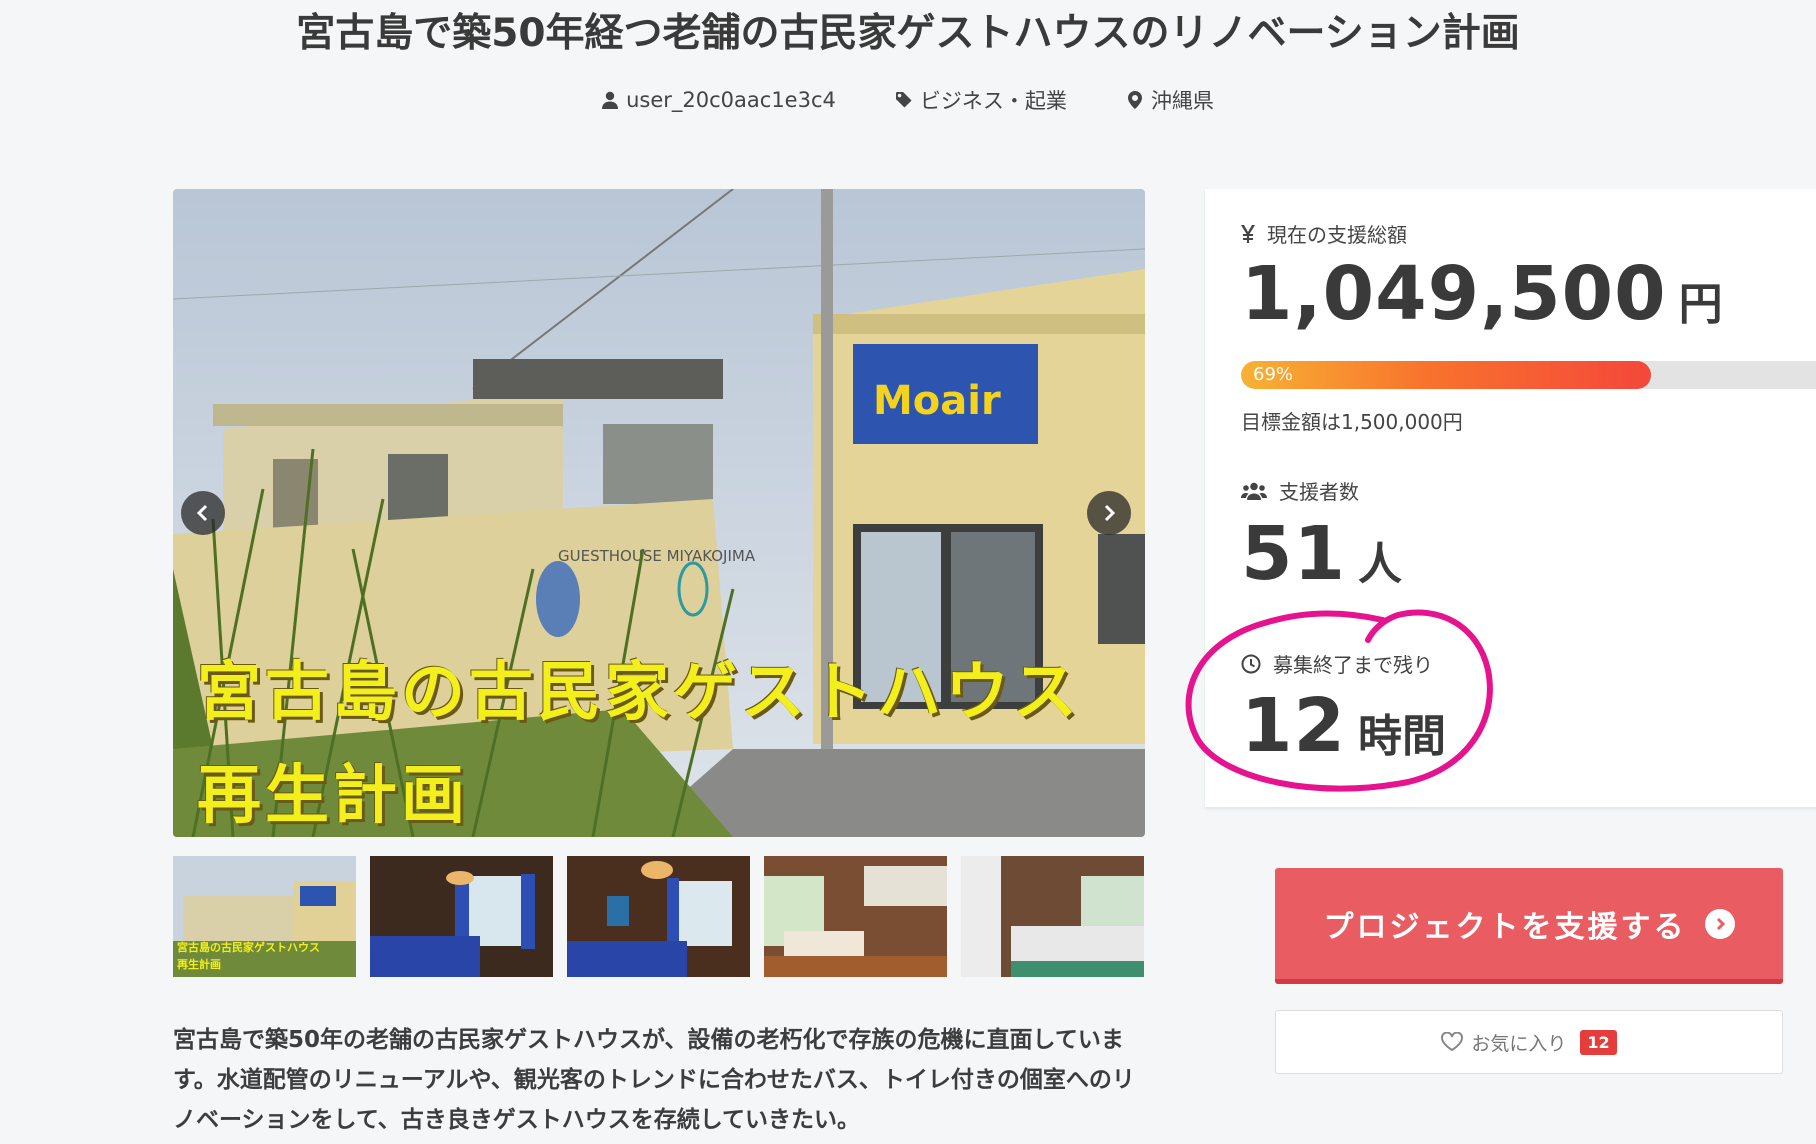 The width and height of the screenshot is (1816, 1144). What do you see at coordinates (937, 401) in the screenshot?
I see `banner-text: Moair` at bounding box center [937, 401].